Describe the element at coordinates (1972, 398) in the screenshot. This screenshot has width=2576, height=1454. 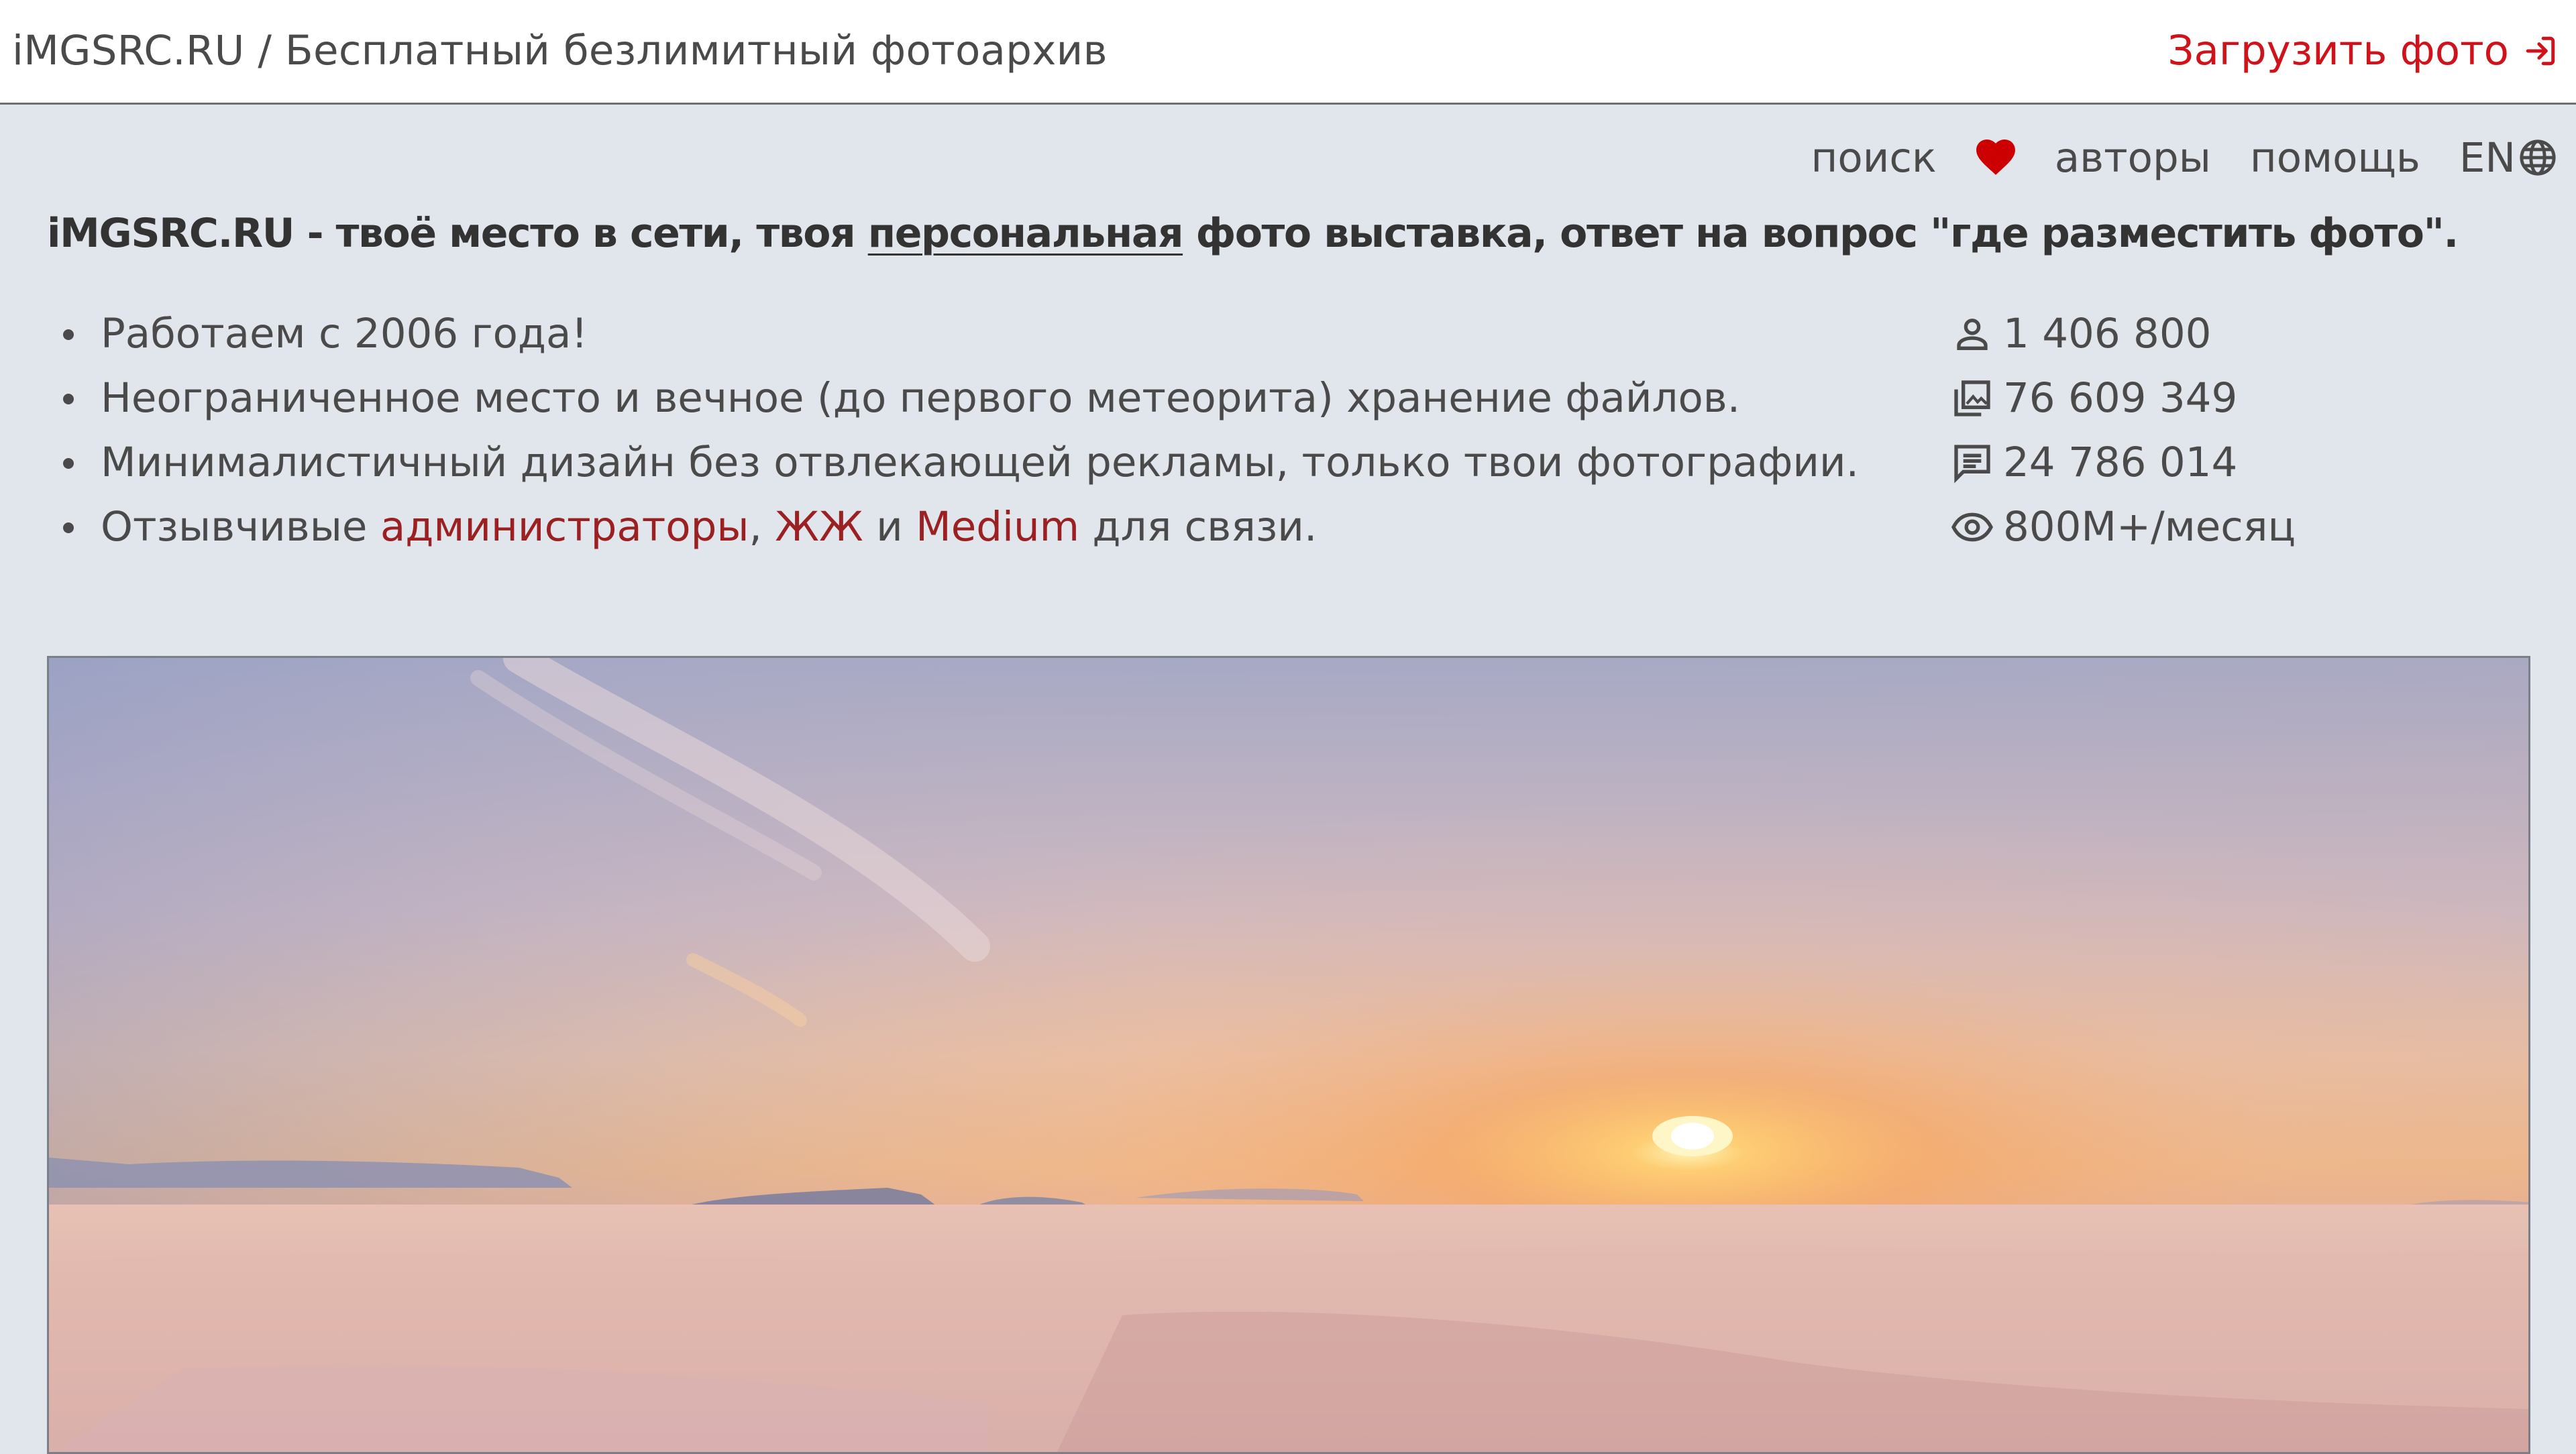
I see `photo-library-icon` at that location.